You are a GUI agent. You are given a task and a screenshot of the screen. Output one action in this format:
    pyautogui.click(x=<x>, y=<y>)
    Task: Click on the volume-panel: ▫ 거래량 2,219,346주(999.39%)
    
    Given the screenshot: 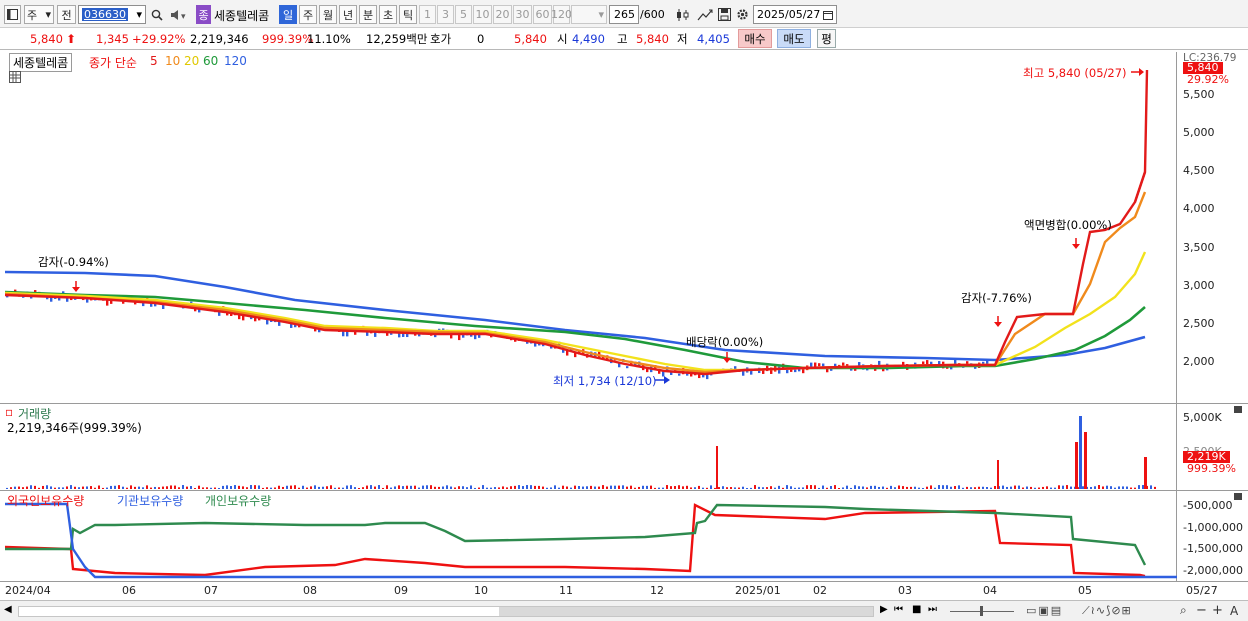 What is the action you would take?
    pyautogui.click(x=591, y=447)
    